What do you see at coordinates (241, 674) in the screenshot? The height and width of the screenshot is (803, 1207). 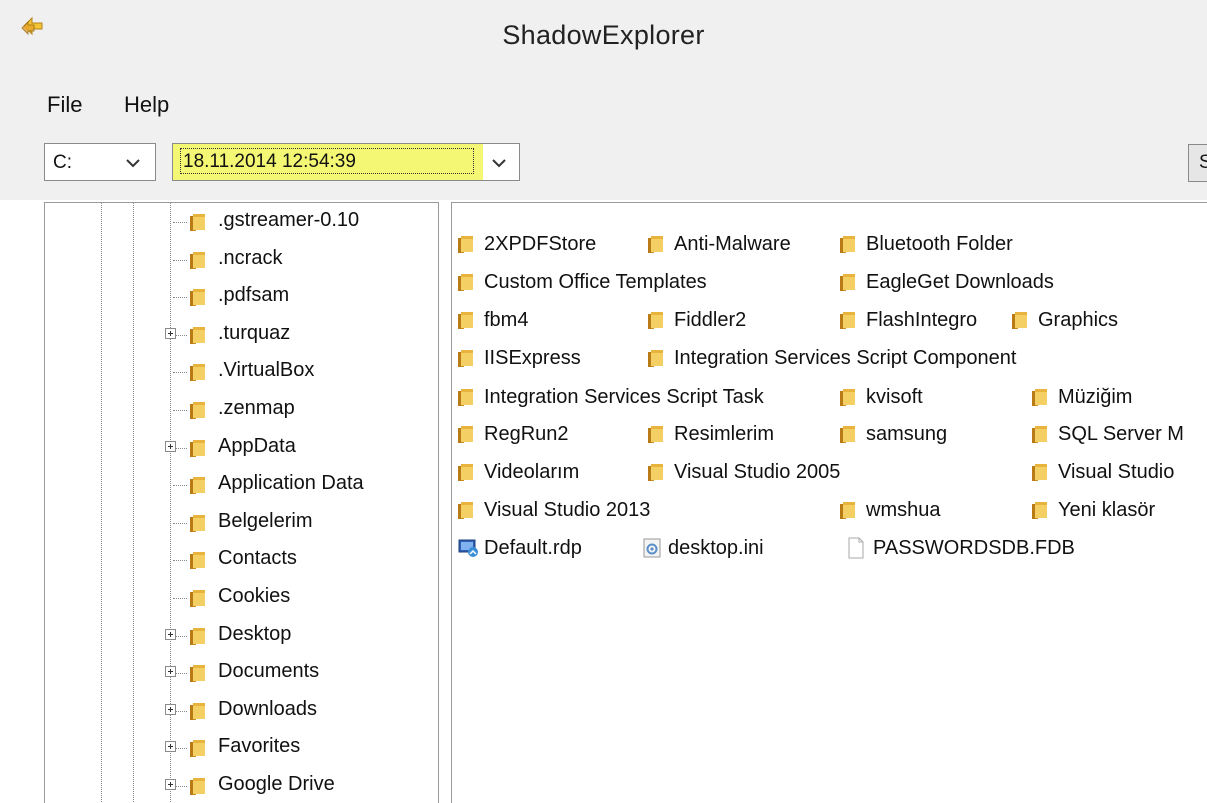 I see `tree-item: Documents` at bounding box center [241, 674].